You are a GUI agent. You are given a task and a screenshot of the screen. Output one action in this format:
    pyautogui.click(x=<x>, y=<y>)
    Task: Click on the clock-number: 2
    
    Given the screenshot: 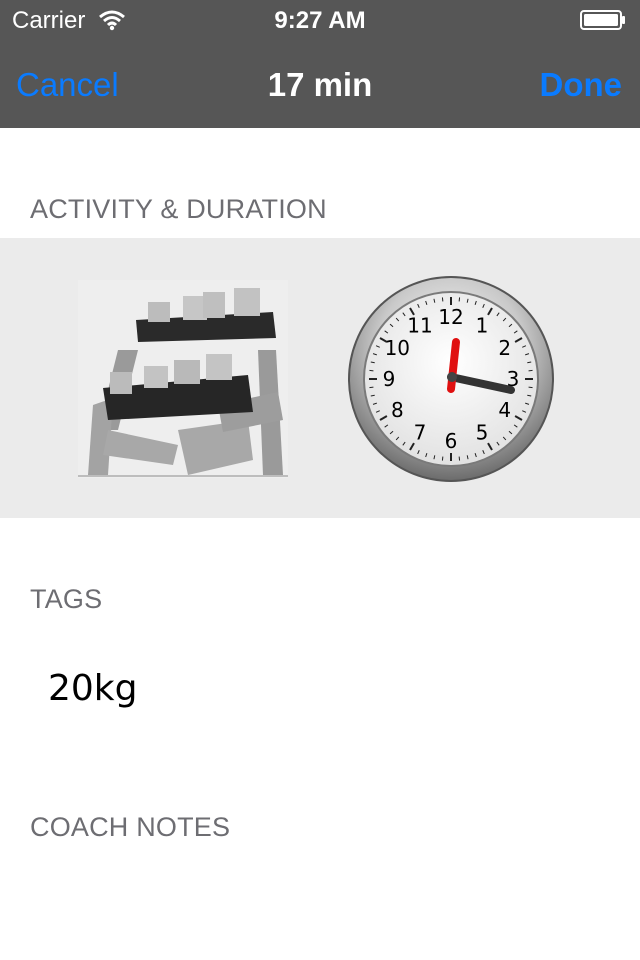 What is the action you would take?
    pyautogui.click(x=504, y=348)
    